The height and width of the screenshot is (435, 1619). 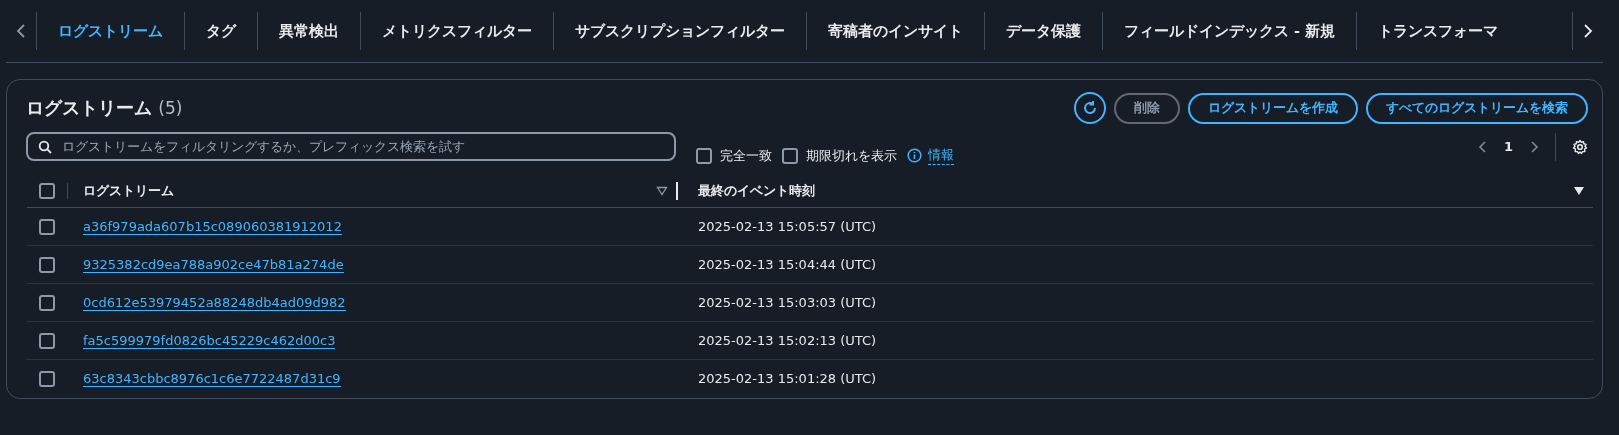 What do you see at coordinates (1580, 146) in the screenshot?
I see `settings-icon` at bounding box center [1580, 146].